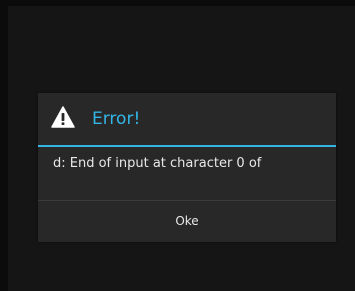 This screenshot has height=291, width=355. Describe the element at coordinates (187, 146) in the screenshot. I see `title-divider` at that location.